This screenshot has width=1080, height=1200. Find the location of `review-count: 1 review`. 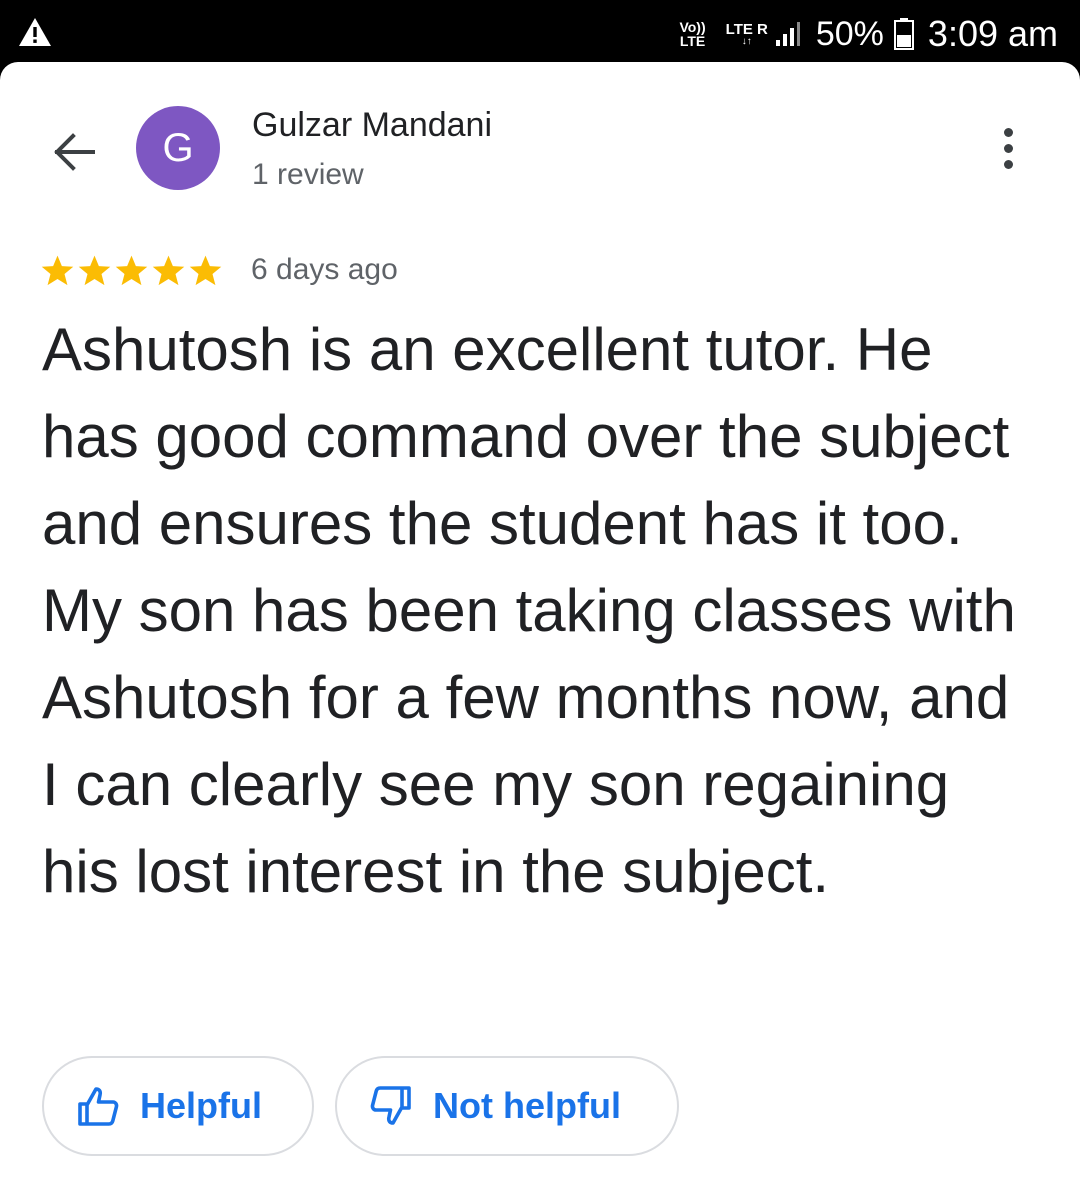

review-count: 1 review is located at coordinates (308, 174).